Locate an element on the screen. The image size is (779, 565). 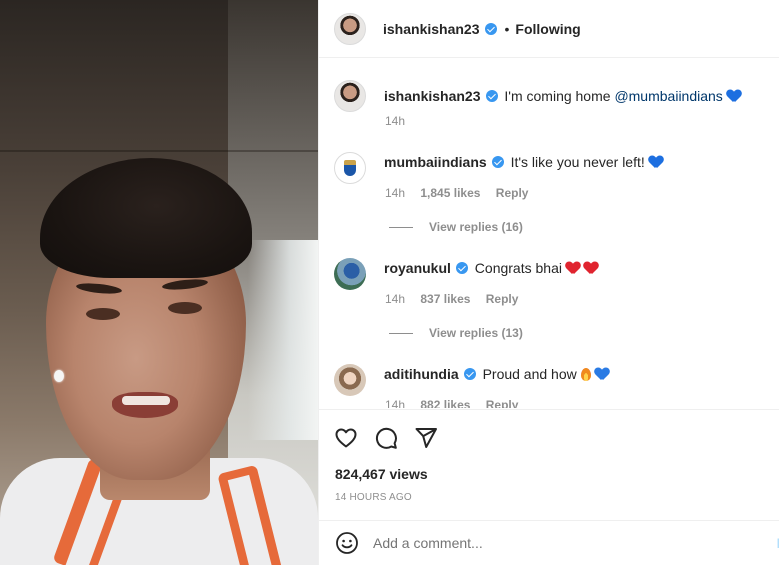
comment-item: mumbaiindians It's like you never left! is located at coordinates (498, 168).